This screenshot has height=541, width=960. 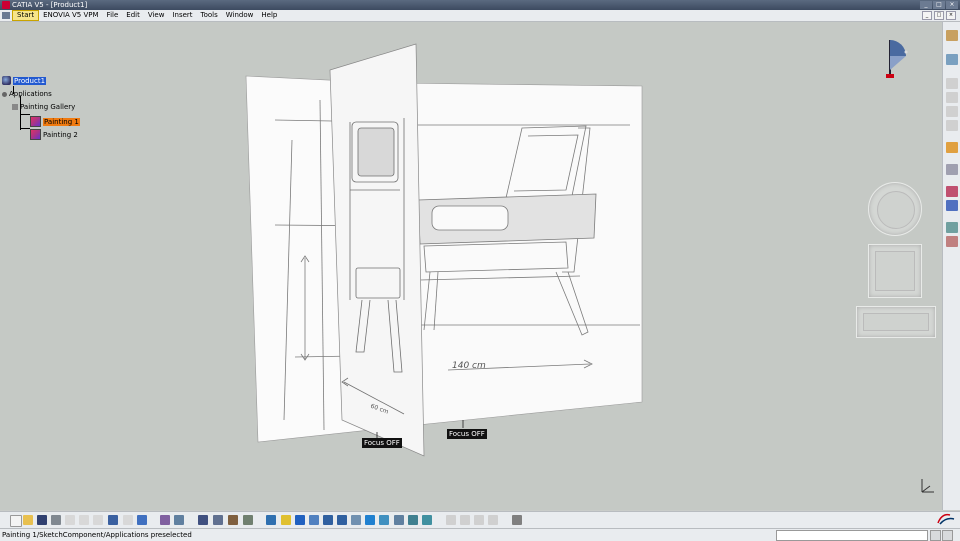 What do you see at coordinates (240, 15) in the screenshot?
I see `menu-window: Window` at bounding box center [240, 15].